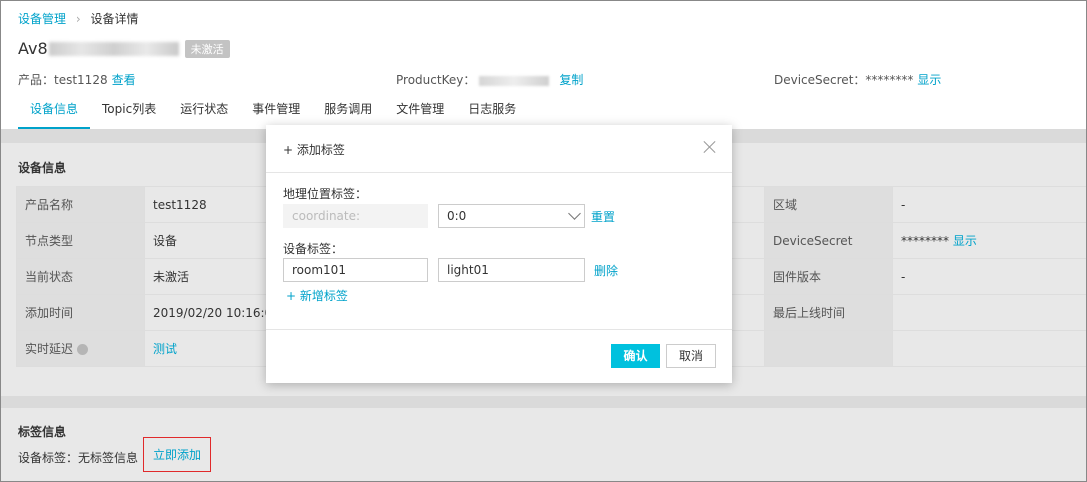 Image resolution: width=1087 pixels, height=482 pixels. I want to click on cell-label: 区域, so click(828, 204).